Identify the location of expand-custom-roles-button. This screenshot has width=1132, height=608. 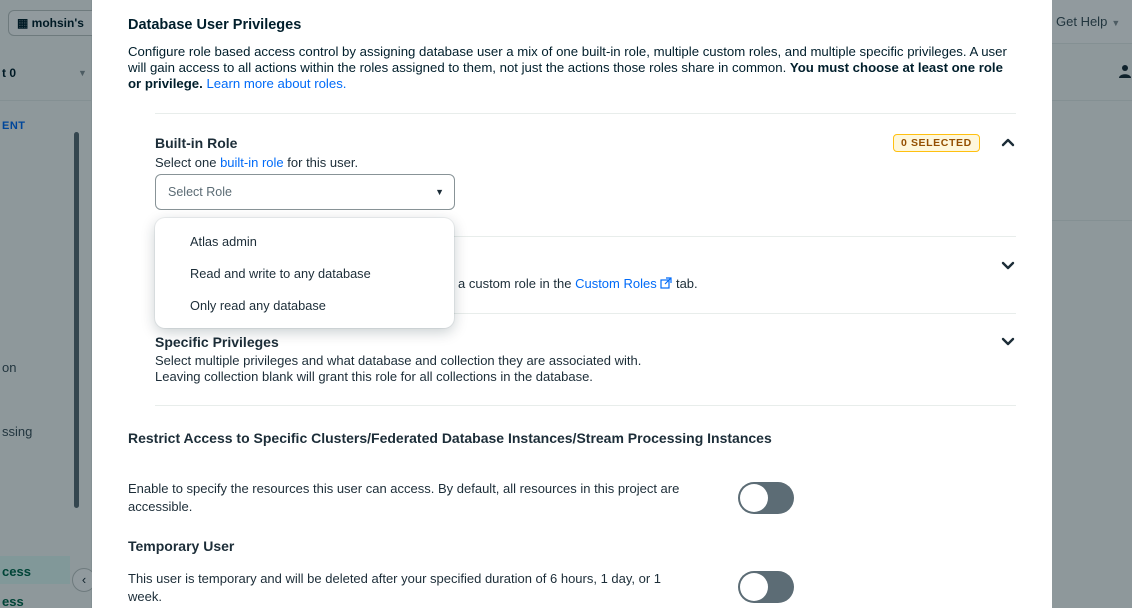
(1008, 266).